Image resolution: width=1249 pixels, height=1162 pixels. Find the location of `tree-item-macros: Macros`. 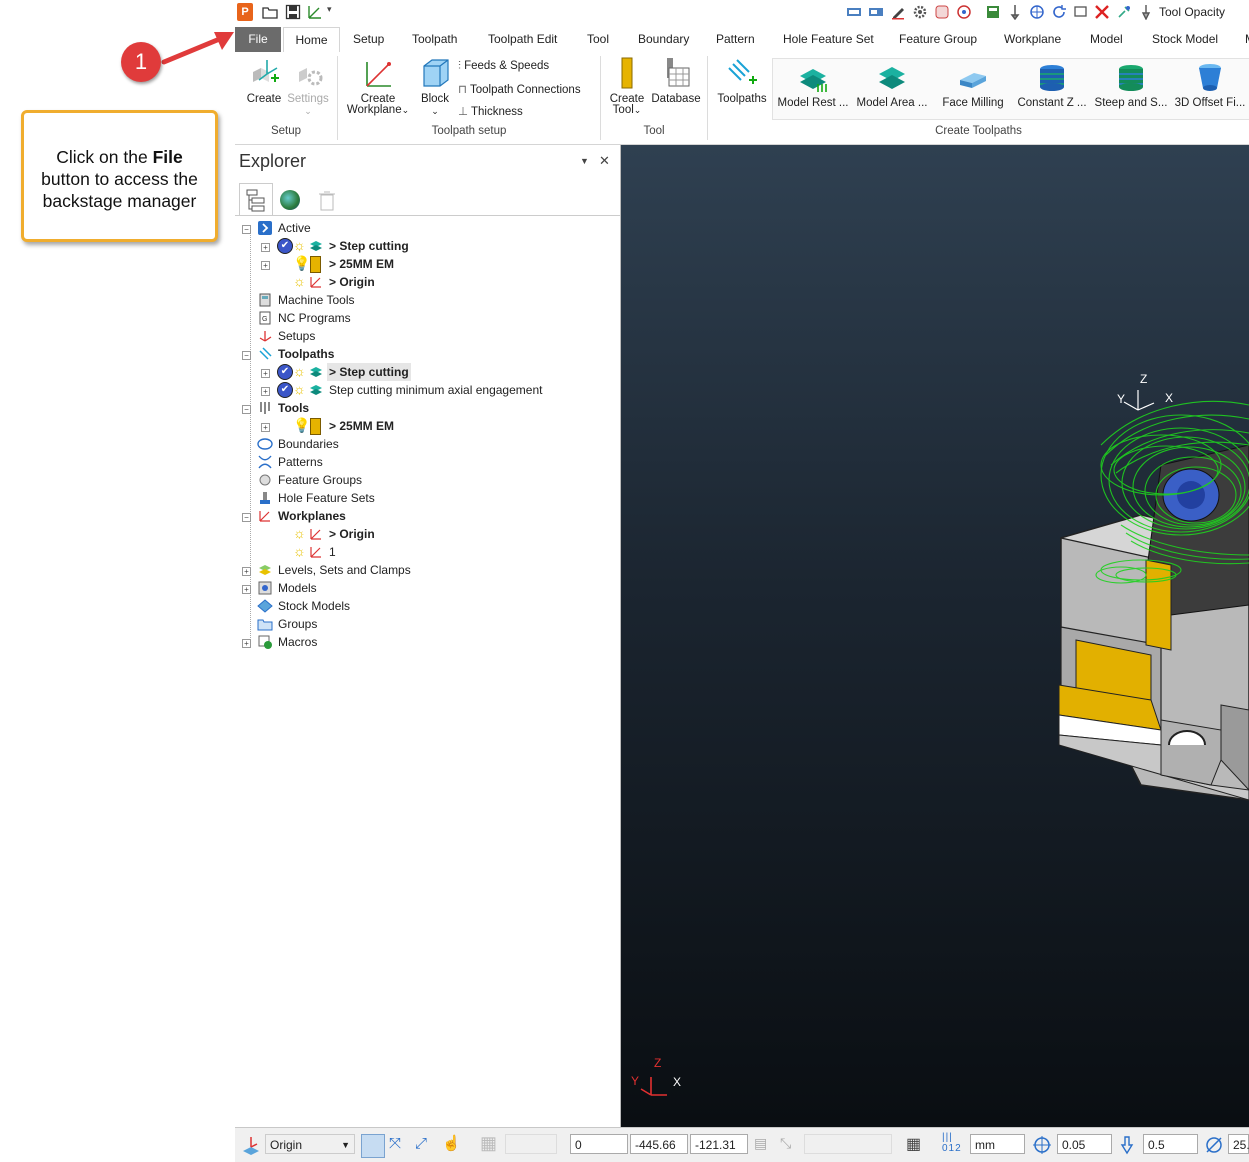

tree-item-macros: Macros is located at coordinates (297, 642).